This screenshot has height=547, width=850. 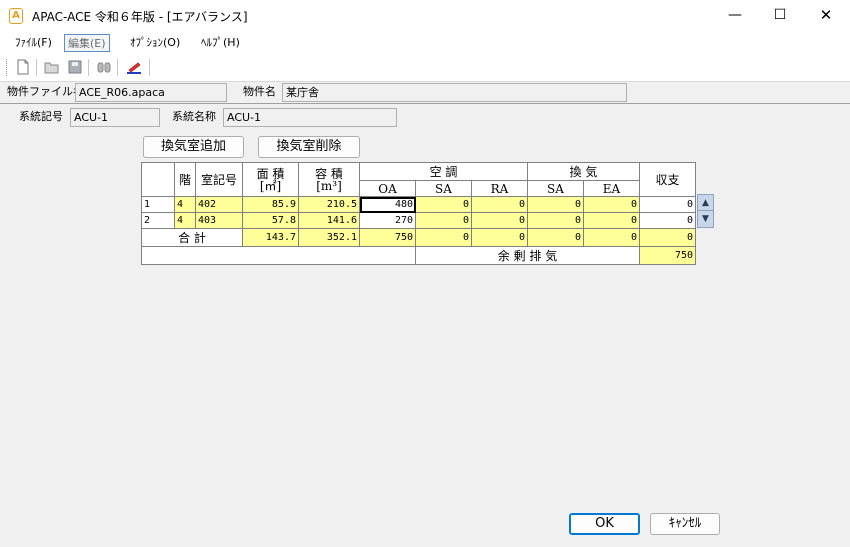 What do you see at coordinates (270, 204) in the screenshot?
I see `area-cell: 85.9` at bounding box center [270, 204].